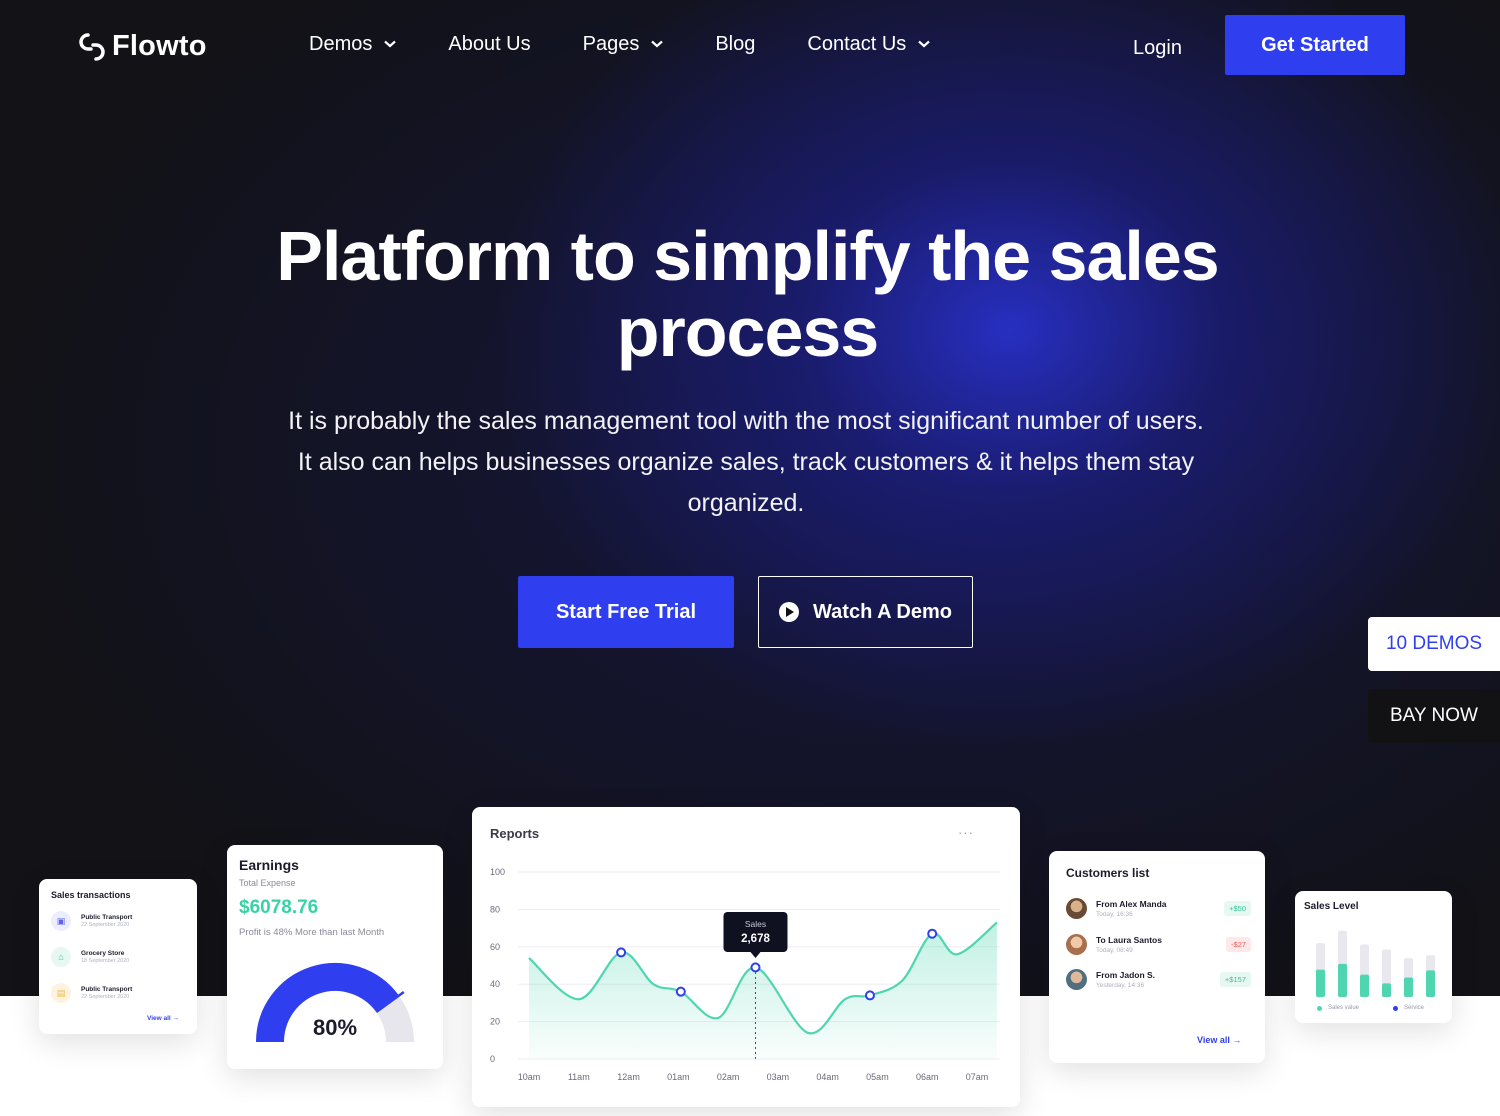  Describe the element at coordinates (495, 1022) in the screenshot. I see `y-tick-label: 20` at that location.